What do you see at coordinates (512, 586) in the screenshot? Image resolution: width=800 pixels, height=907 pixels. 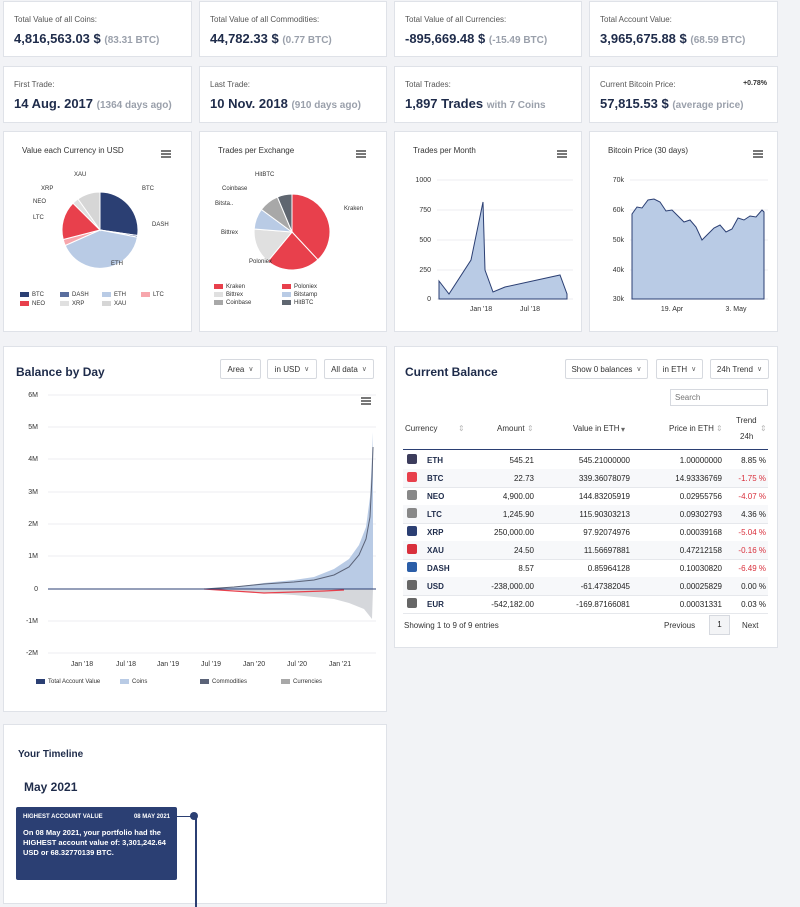 I see `amount-cell: -238,000.00` at bounding box center [512, 586].